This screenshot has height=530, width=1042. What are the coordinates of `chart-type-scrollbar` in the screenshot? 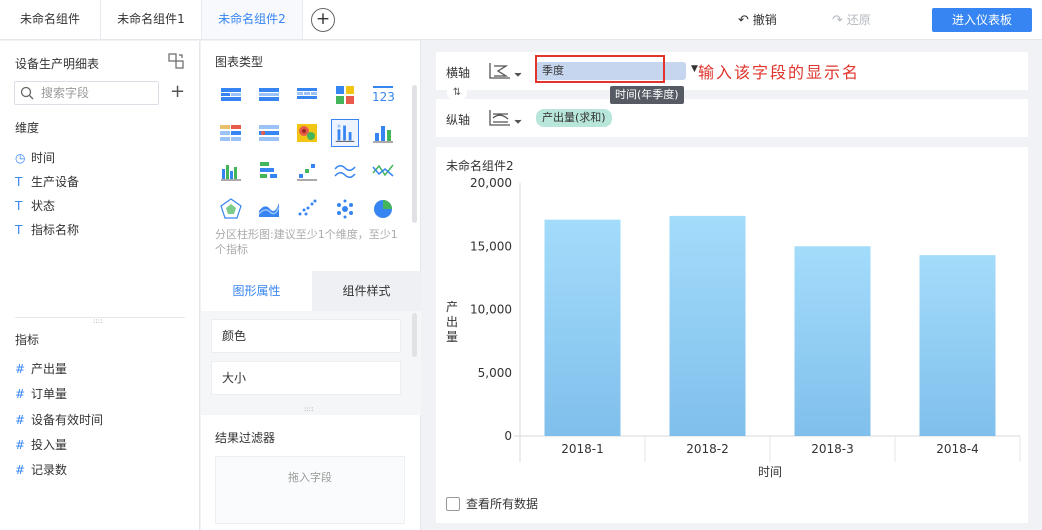 It's located at (414, 154).